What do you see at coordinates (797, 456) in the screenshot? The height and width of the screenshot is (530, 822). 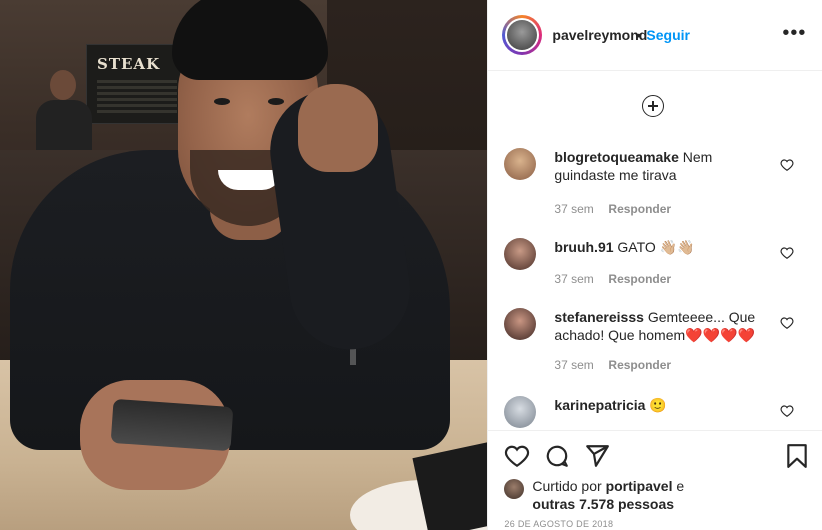 I see `bookmark-icon` at bounding box center [797, 456].